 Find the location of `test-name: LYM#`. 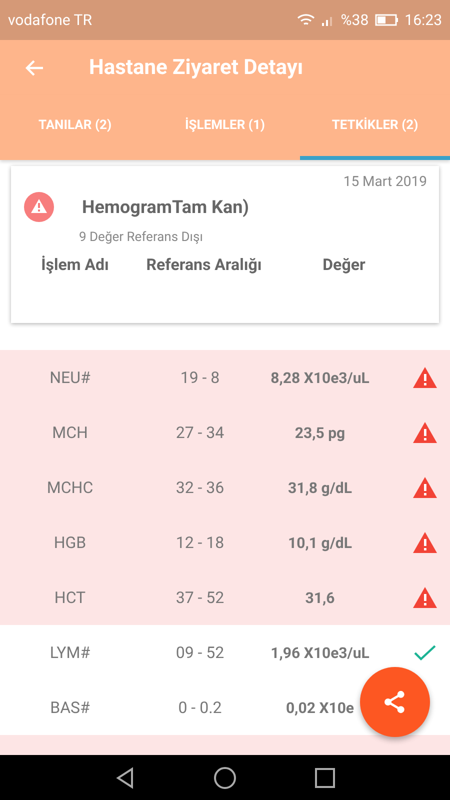

test-name: LYM# is located at coordinates (70, 652).